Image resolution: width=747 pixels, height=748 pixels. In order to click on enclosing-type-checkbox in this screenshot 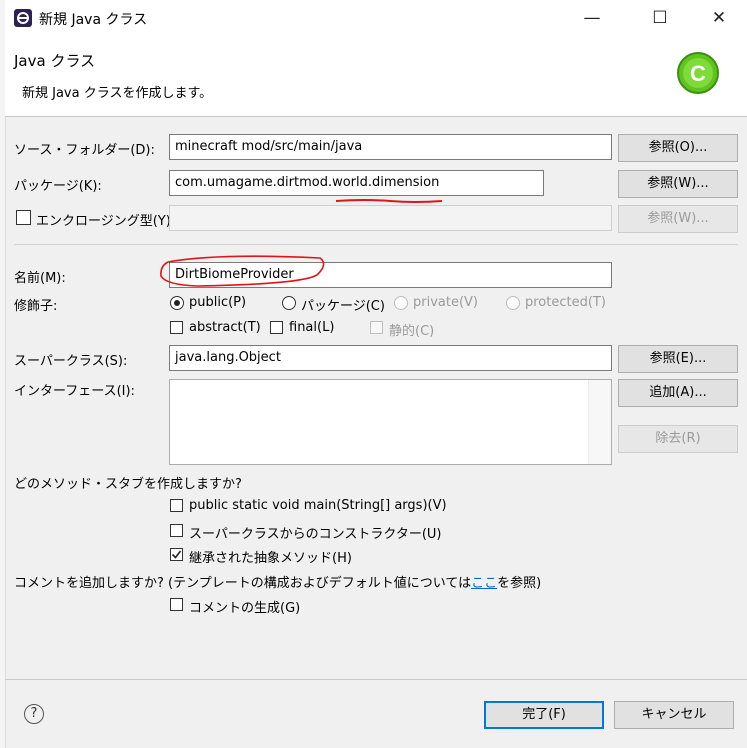, I will do `click(23, 217)`.